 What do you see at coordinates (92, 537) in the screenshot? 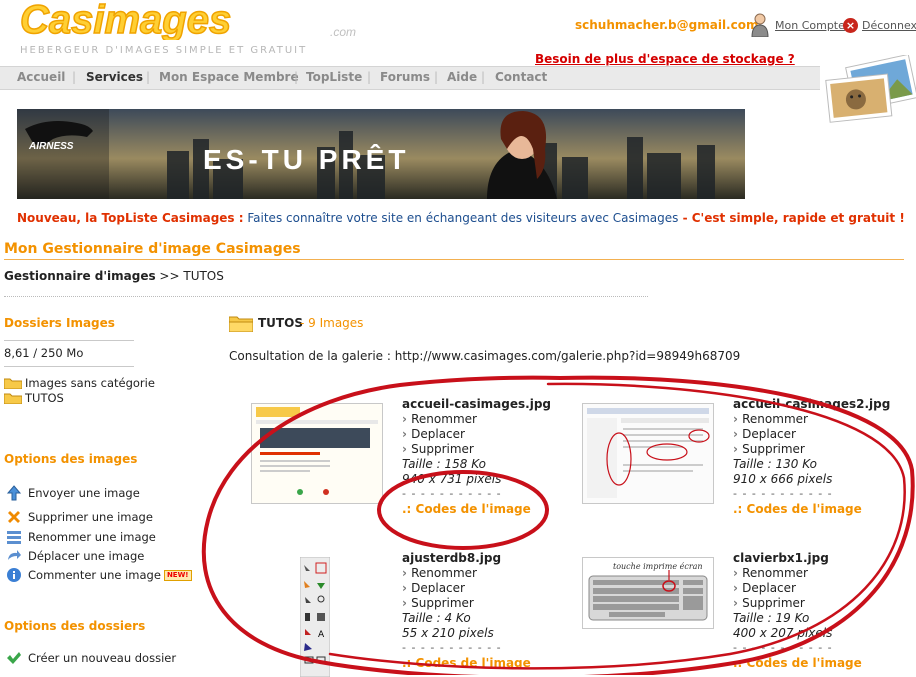
I see `option-label: Renommer une image` at bounding box center [92, 537].